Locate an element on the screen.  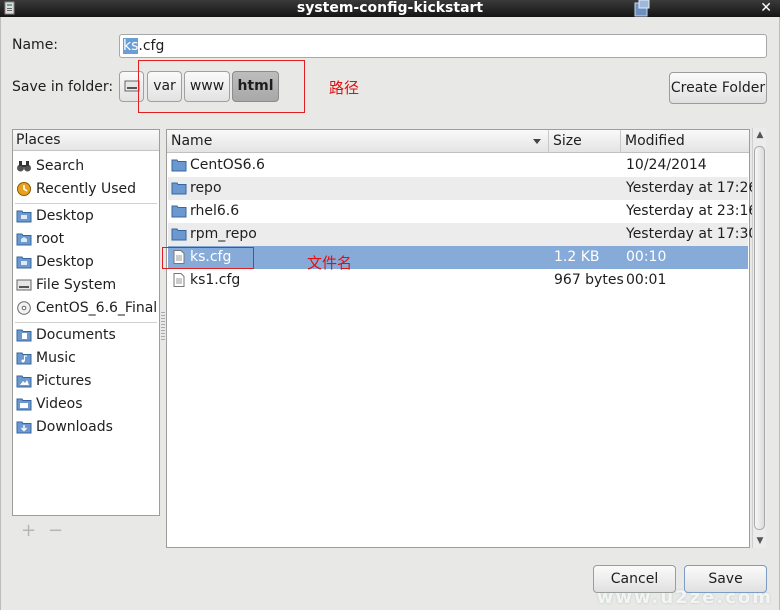
place-file-system: File System is located at coordinates (86, 285).